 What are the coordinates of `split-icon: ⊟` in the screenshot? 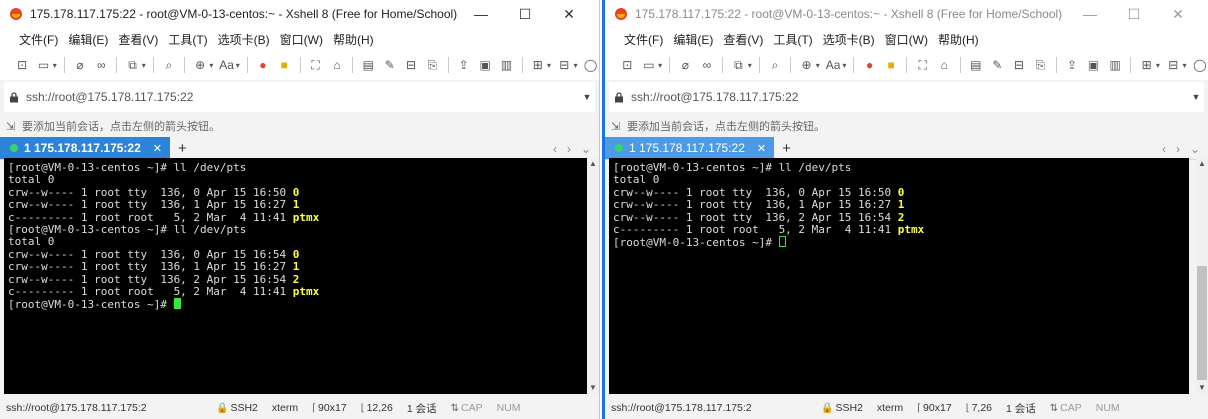 It's located at (564, 65).